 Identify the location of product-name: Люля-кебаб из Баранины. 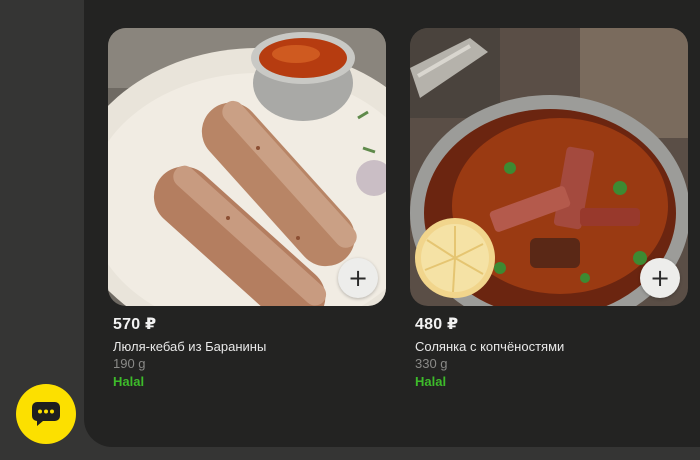
(190, 346).